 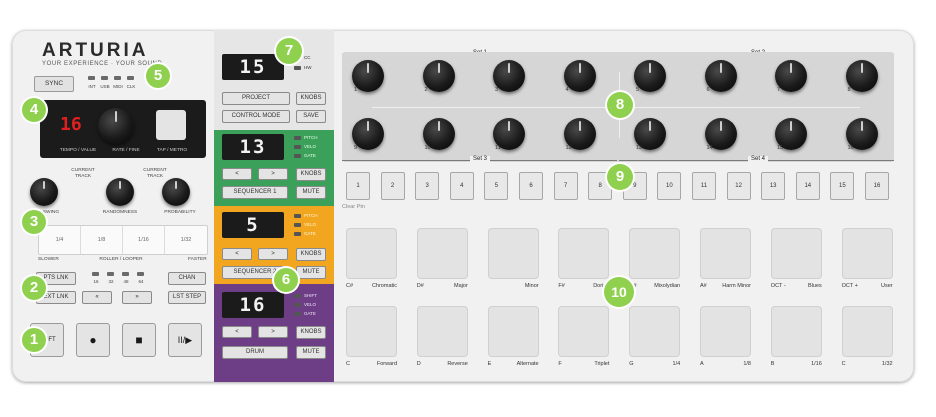 I want to click on encoder-number: 1, so click(x=356, y=90).